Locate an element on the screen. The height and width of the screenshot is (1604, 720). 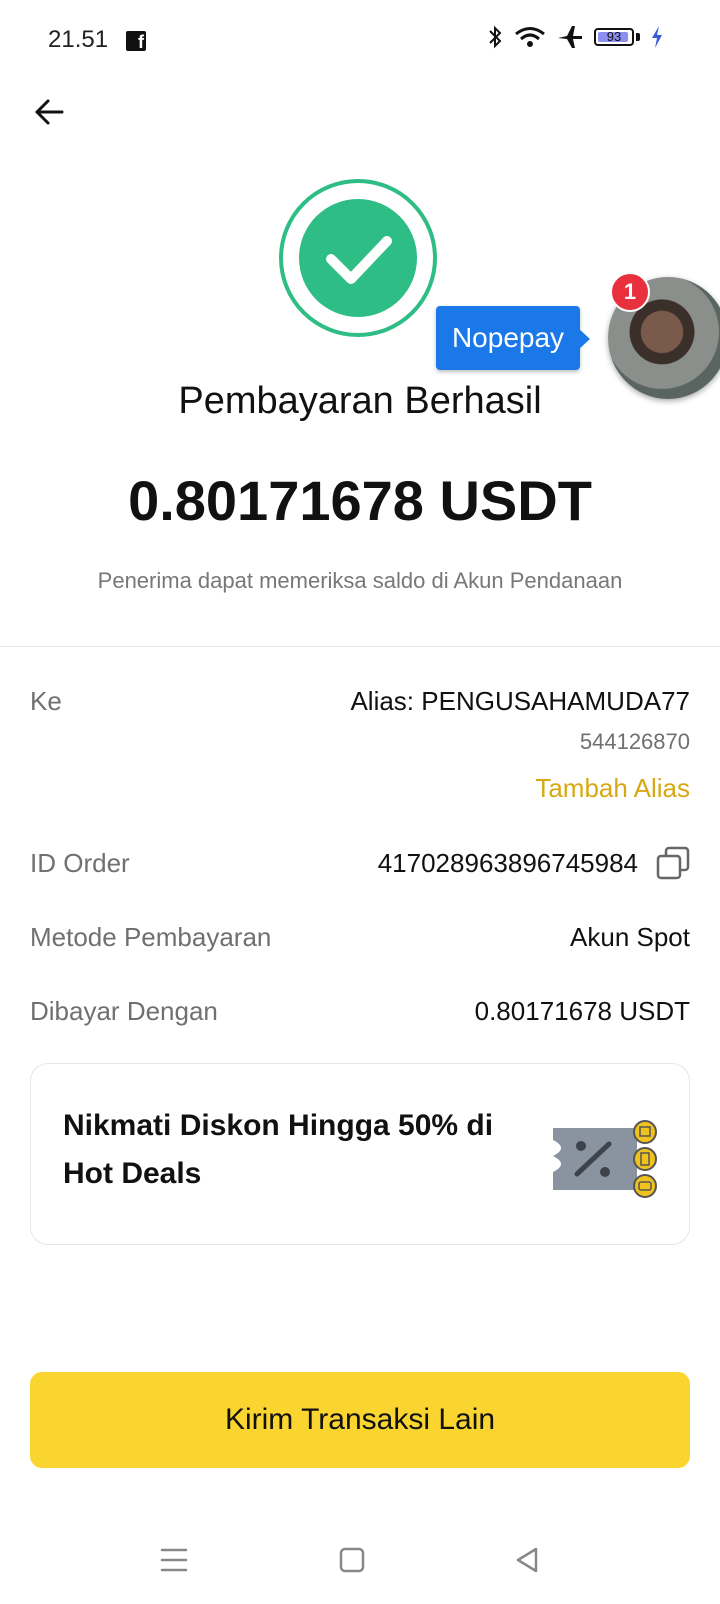
battery-level: 93 is located at coordinates (614, 36).